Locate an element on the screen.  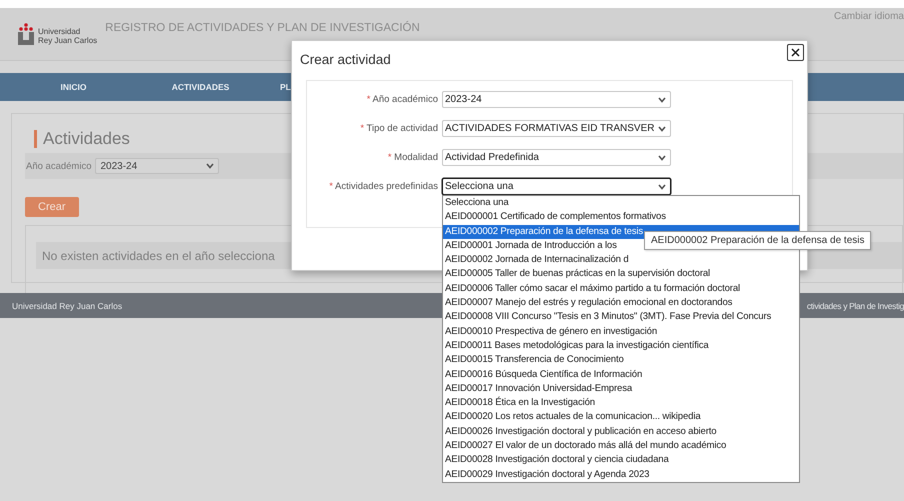
footer-text: Universidad Rey Juan Carlos is located at coordinates (67, 305).